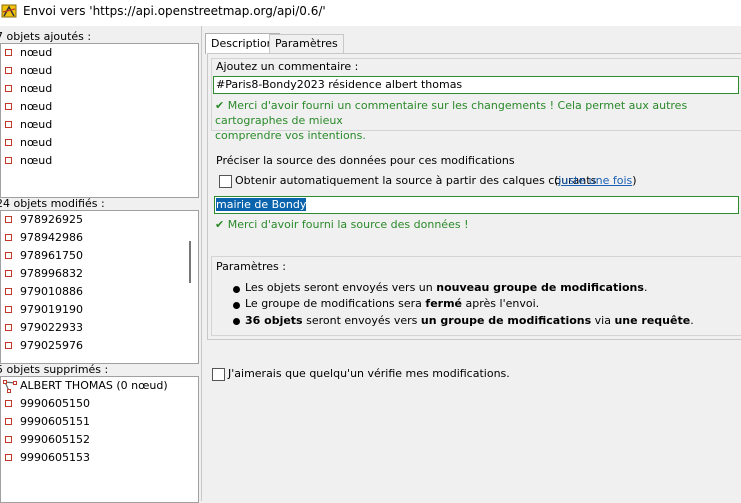 This screenshot has width=741, height=503. What do you see at coordinates (287, 66) in the screenshot?
I see `comment-label: Ajoutez un commentaire :` at bounding box center [287, 66].